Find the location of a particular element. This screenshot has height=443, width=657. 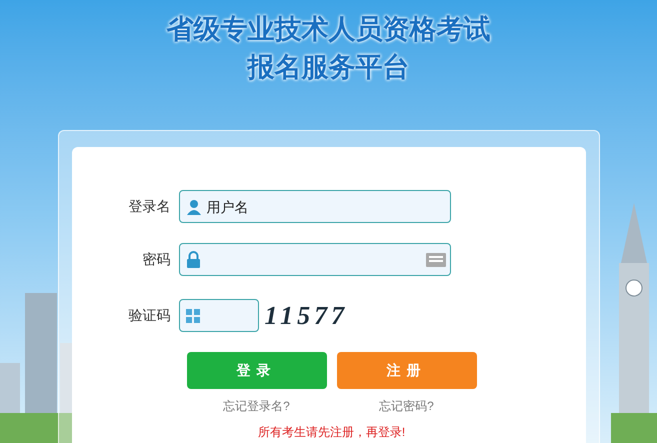

lock-icon is located at coordinates (193, 259).